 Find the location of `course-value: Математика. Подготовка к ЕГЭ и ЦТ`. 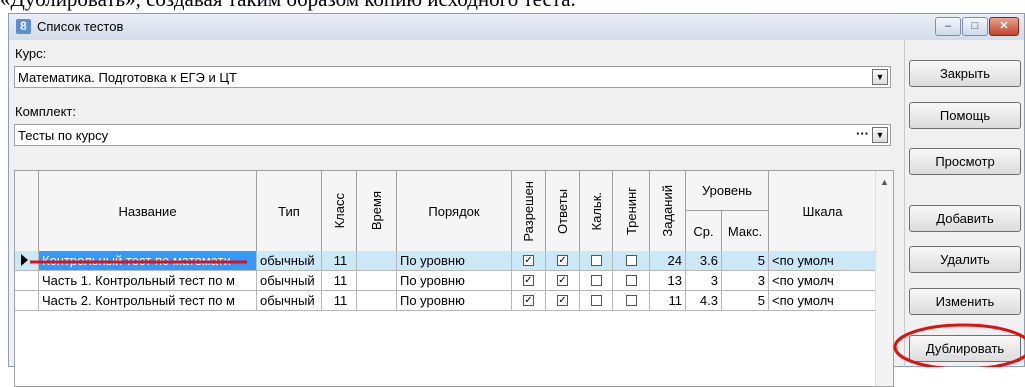

course-value: Математика. Подготовка к ЕГЭ и ЦТ is located at coordinates (127, 77).